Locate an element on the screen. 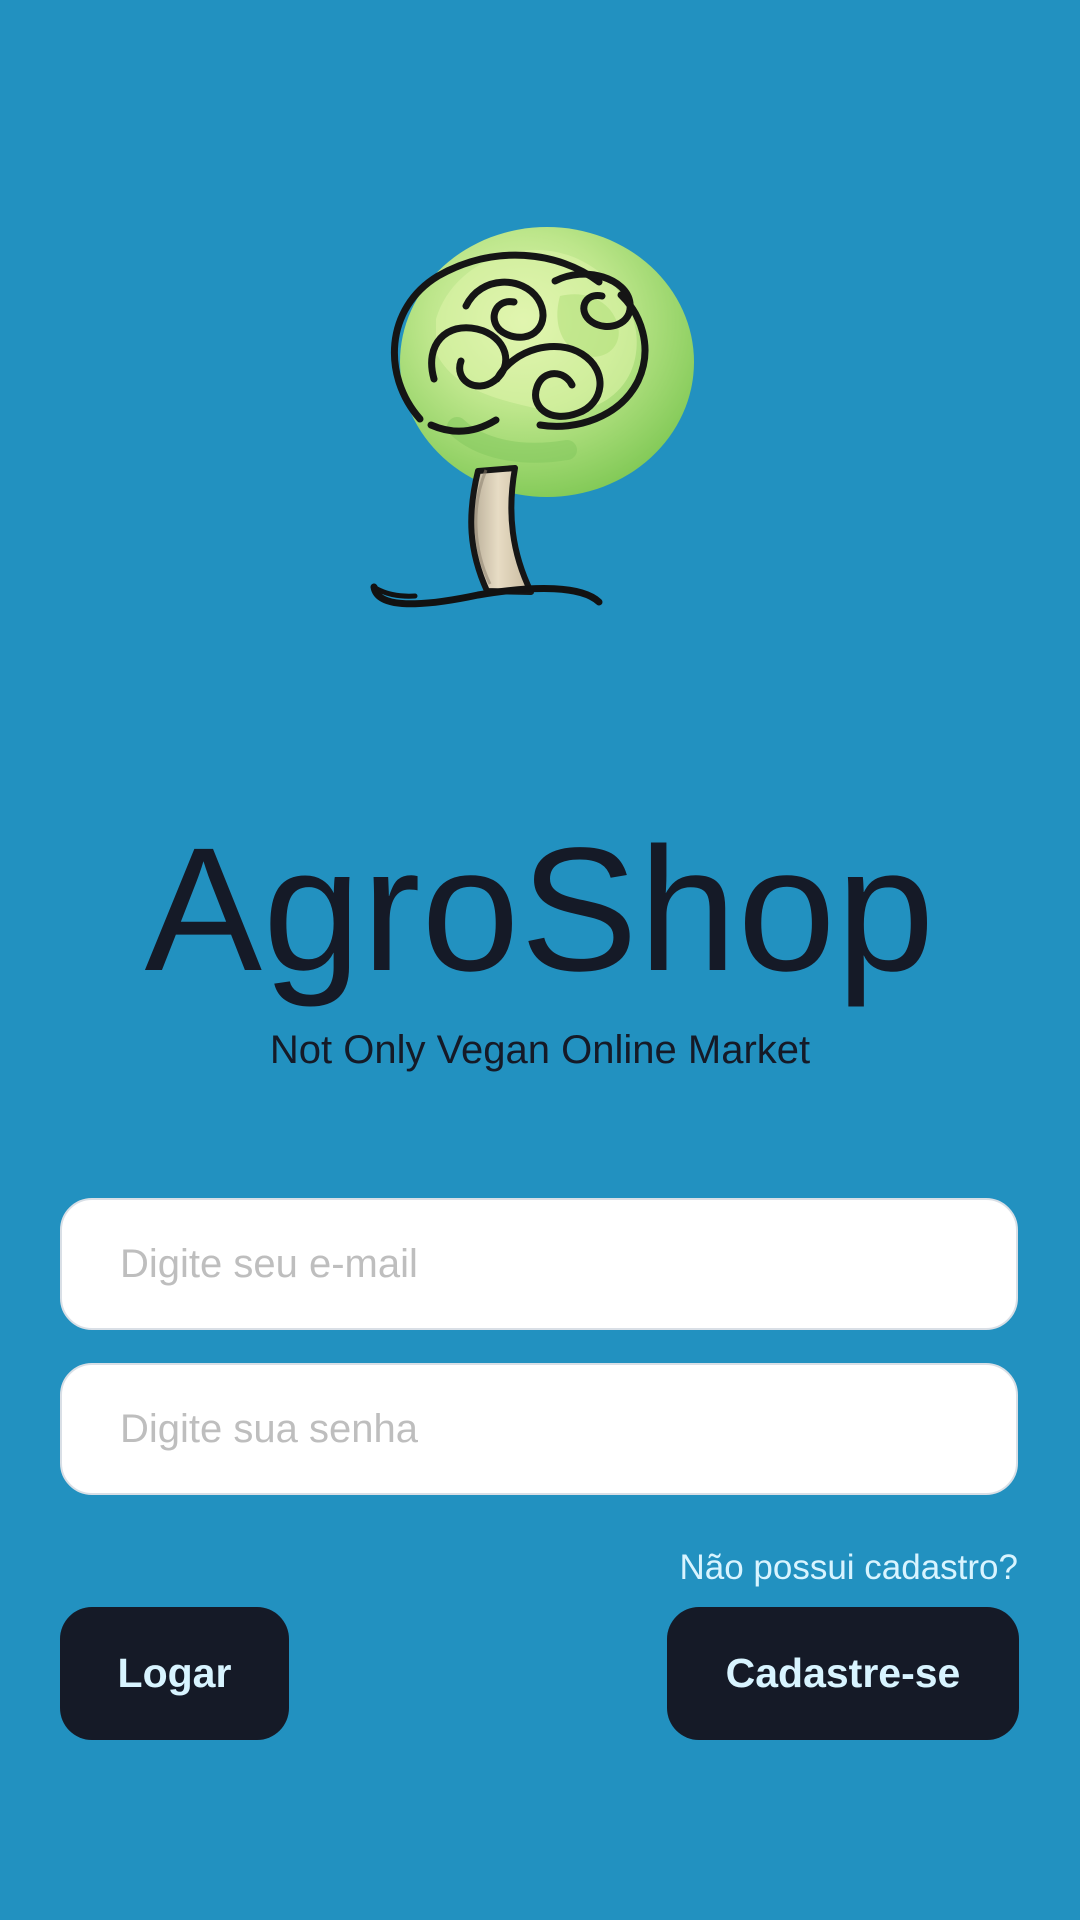 This screenshot has width=1080, height=1920. register-prompt: Não possui cadastro? is located at coordinates (848, 1567).